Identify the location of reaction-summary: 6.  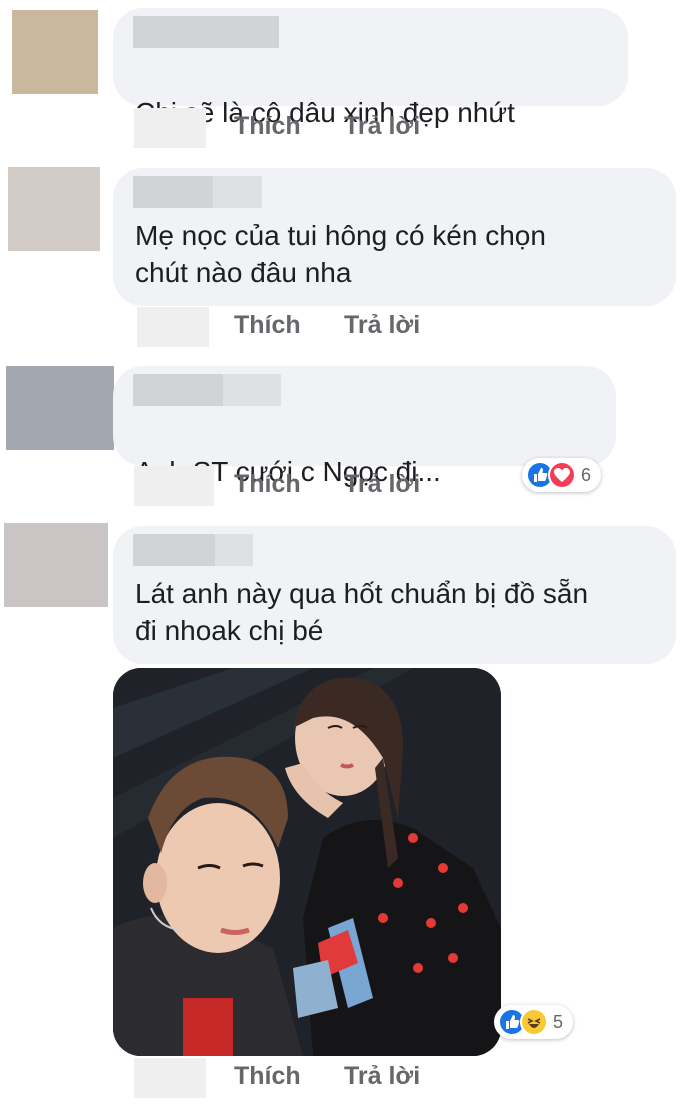
(562, 475).